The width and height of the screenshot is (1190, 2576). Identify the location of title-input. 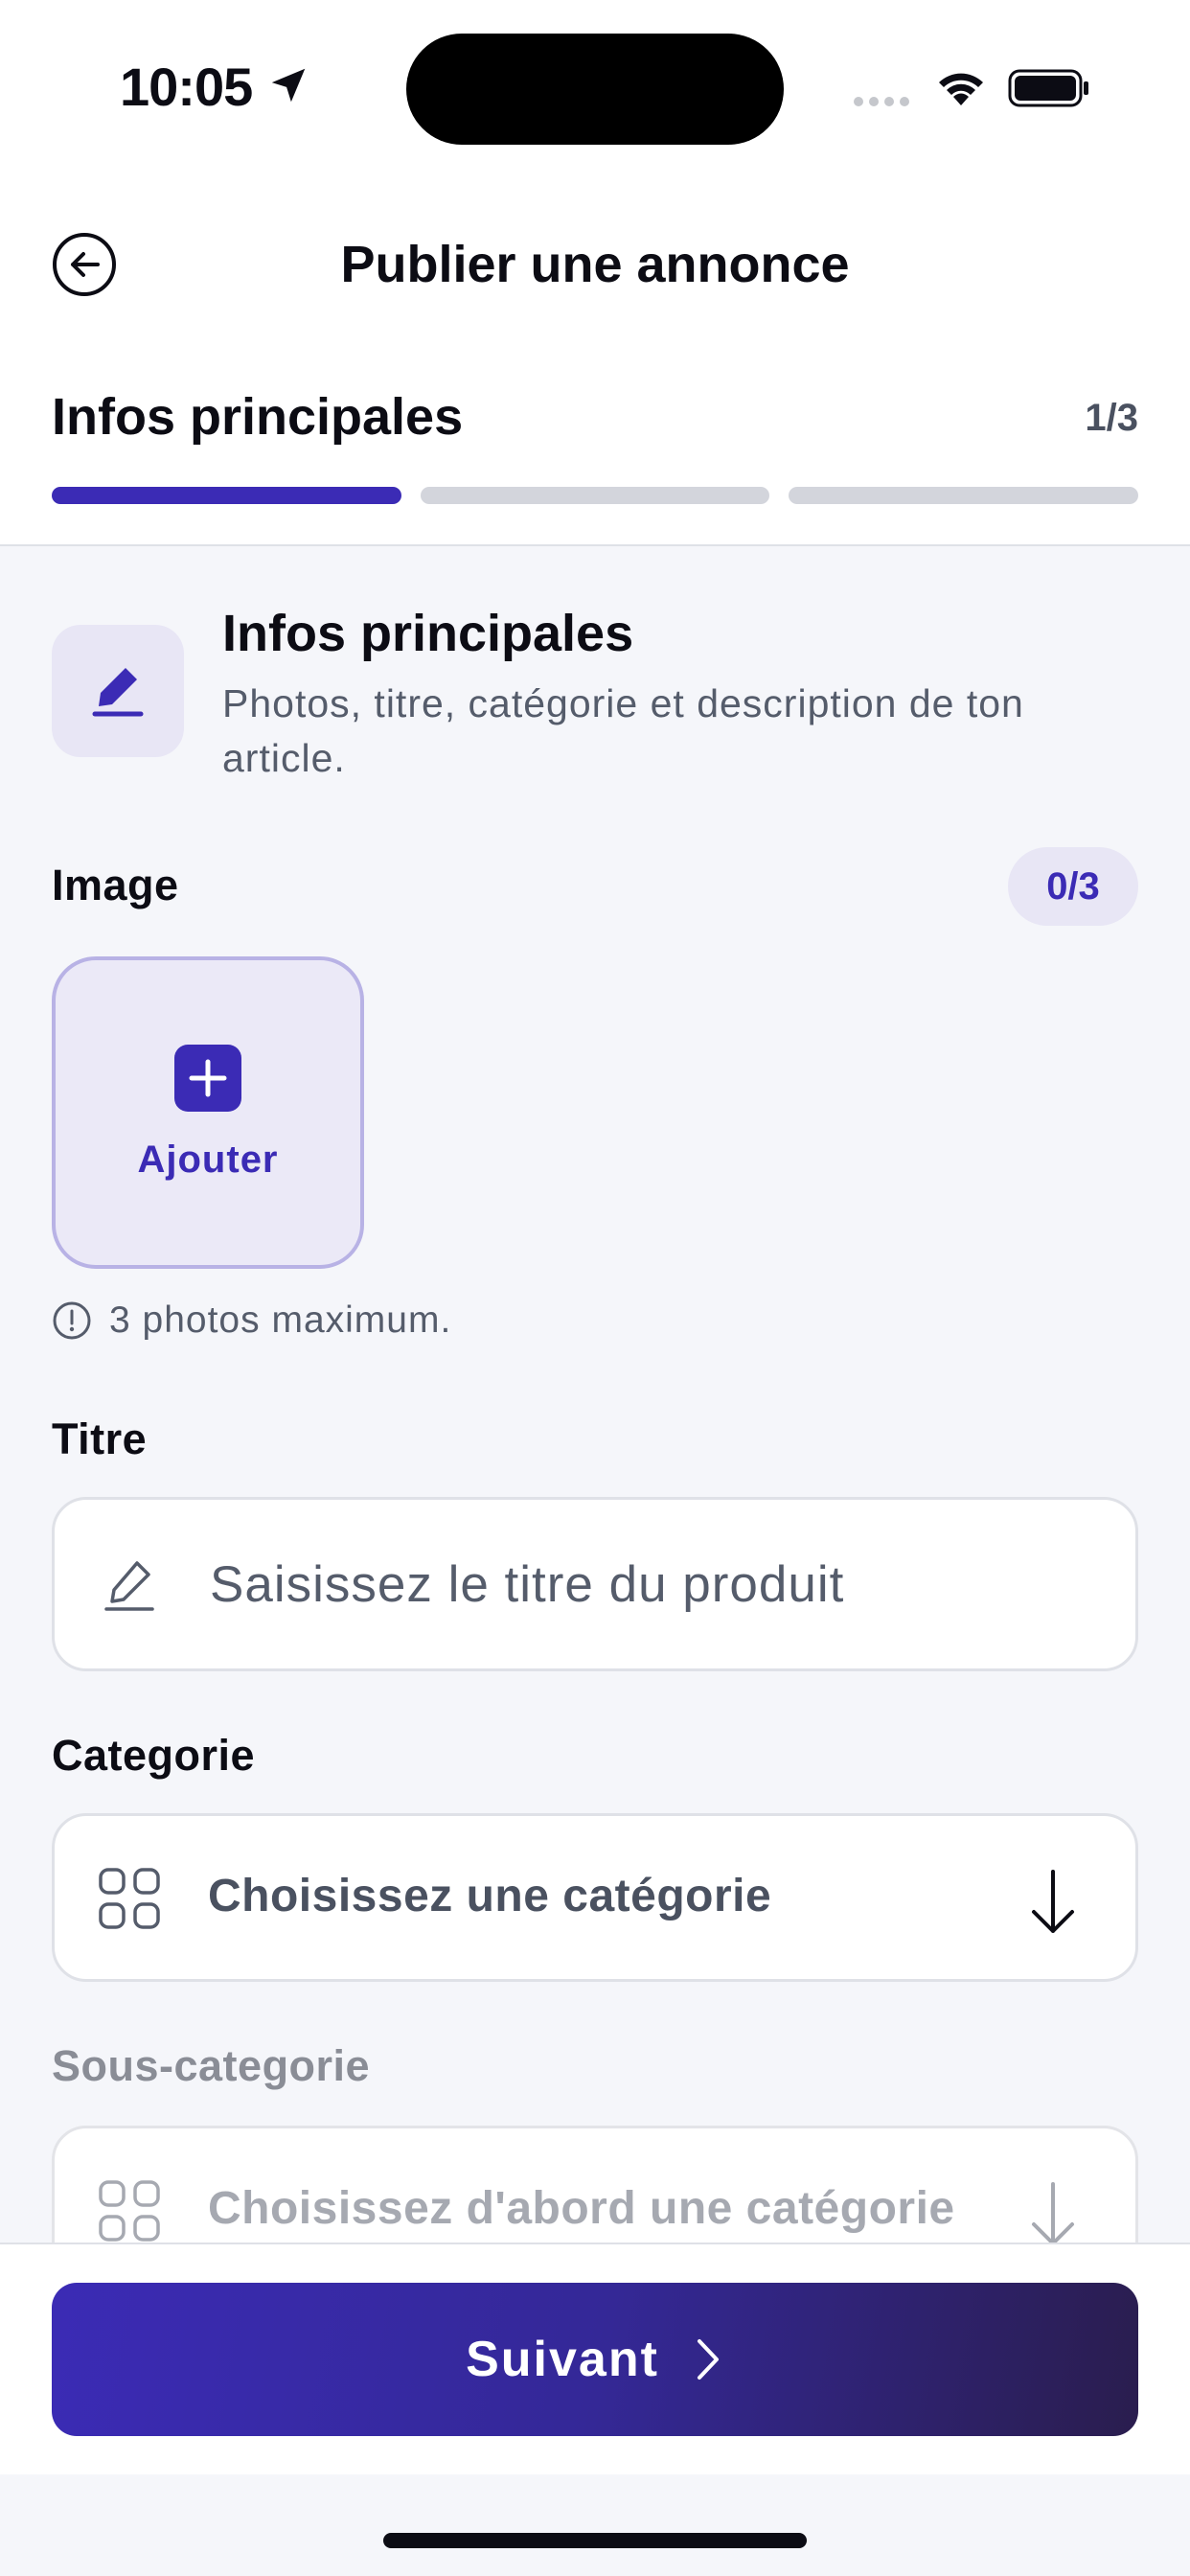
(641, 1584).